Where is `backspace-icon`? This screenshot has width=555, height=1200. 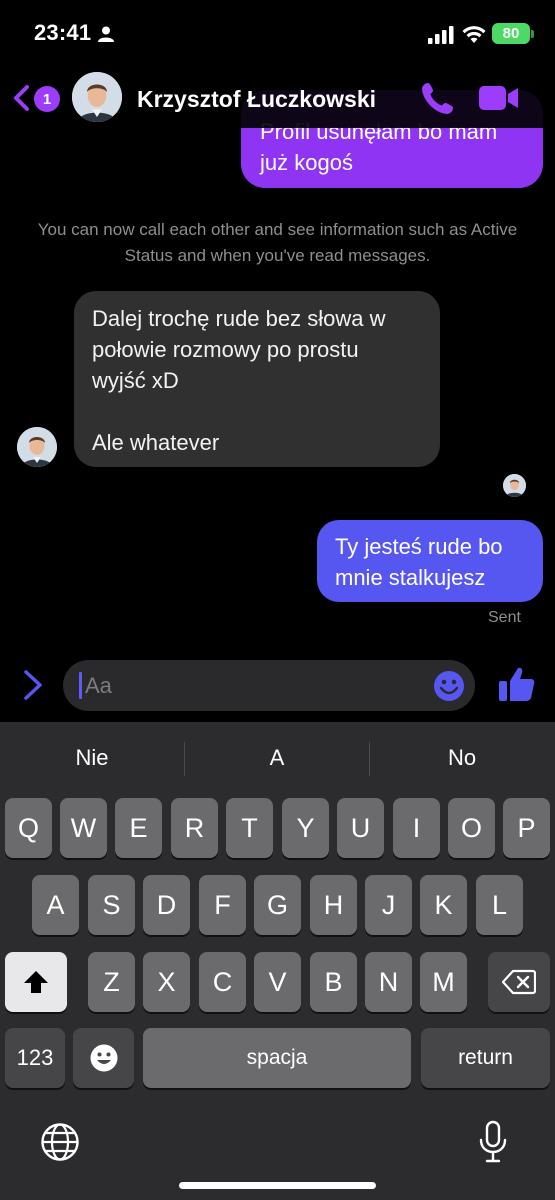
backspace-icon is located at coordinates (519, 982).